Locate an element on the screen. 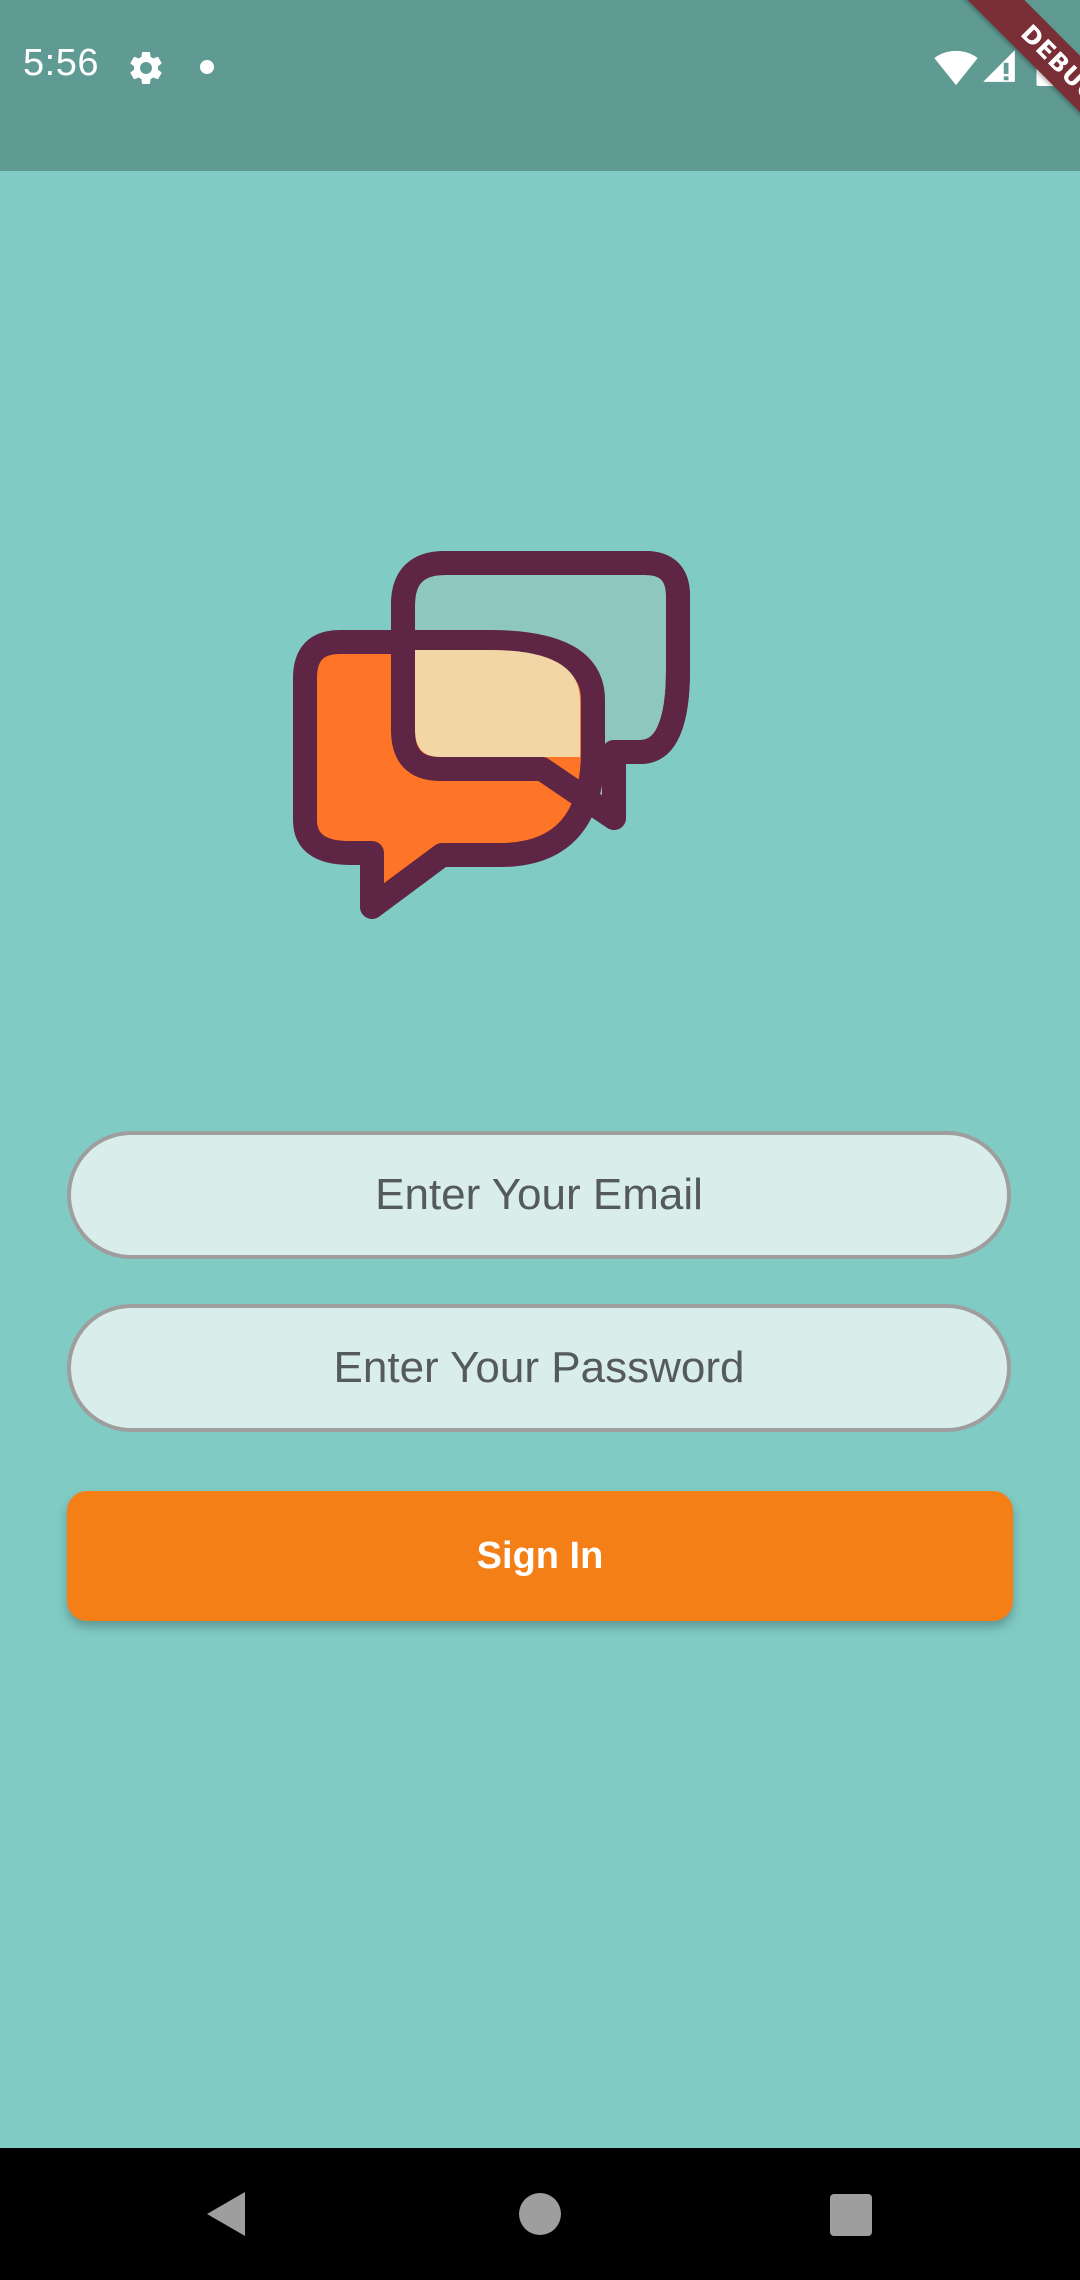 This screenshot has width=1080, height=2280. overlap-region is located at coordinates (497, 703).